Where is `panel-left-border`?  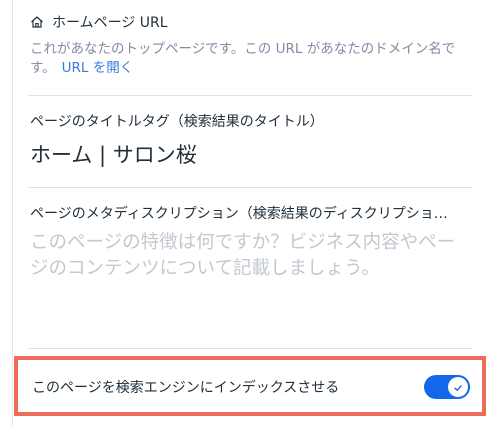
panel-left-border is located at coordinates (12, 213).